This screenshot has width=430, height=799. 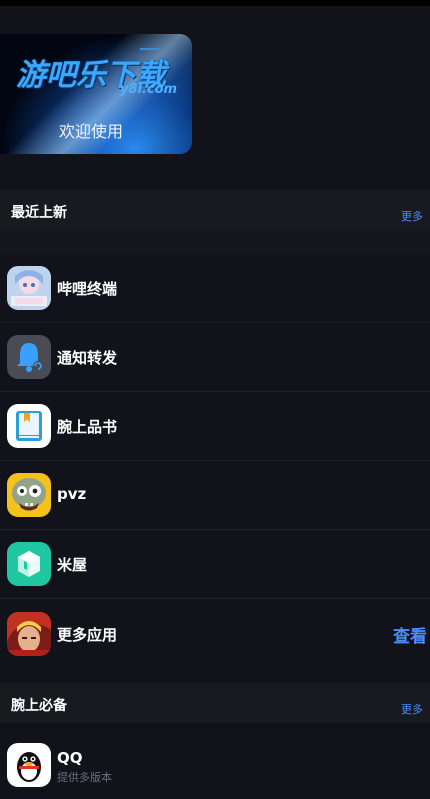 What do you see at coordinates (215, 210) in the screenshot?
I see `section-header-new: 最近上新 更多` at bounding box center [215, 210].